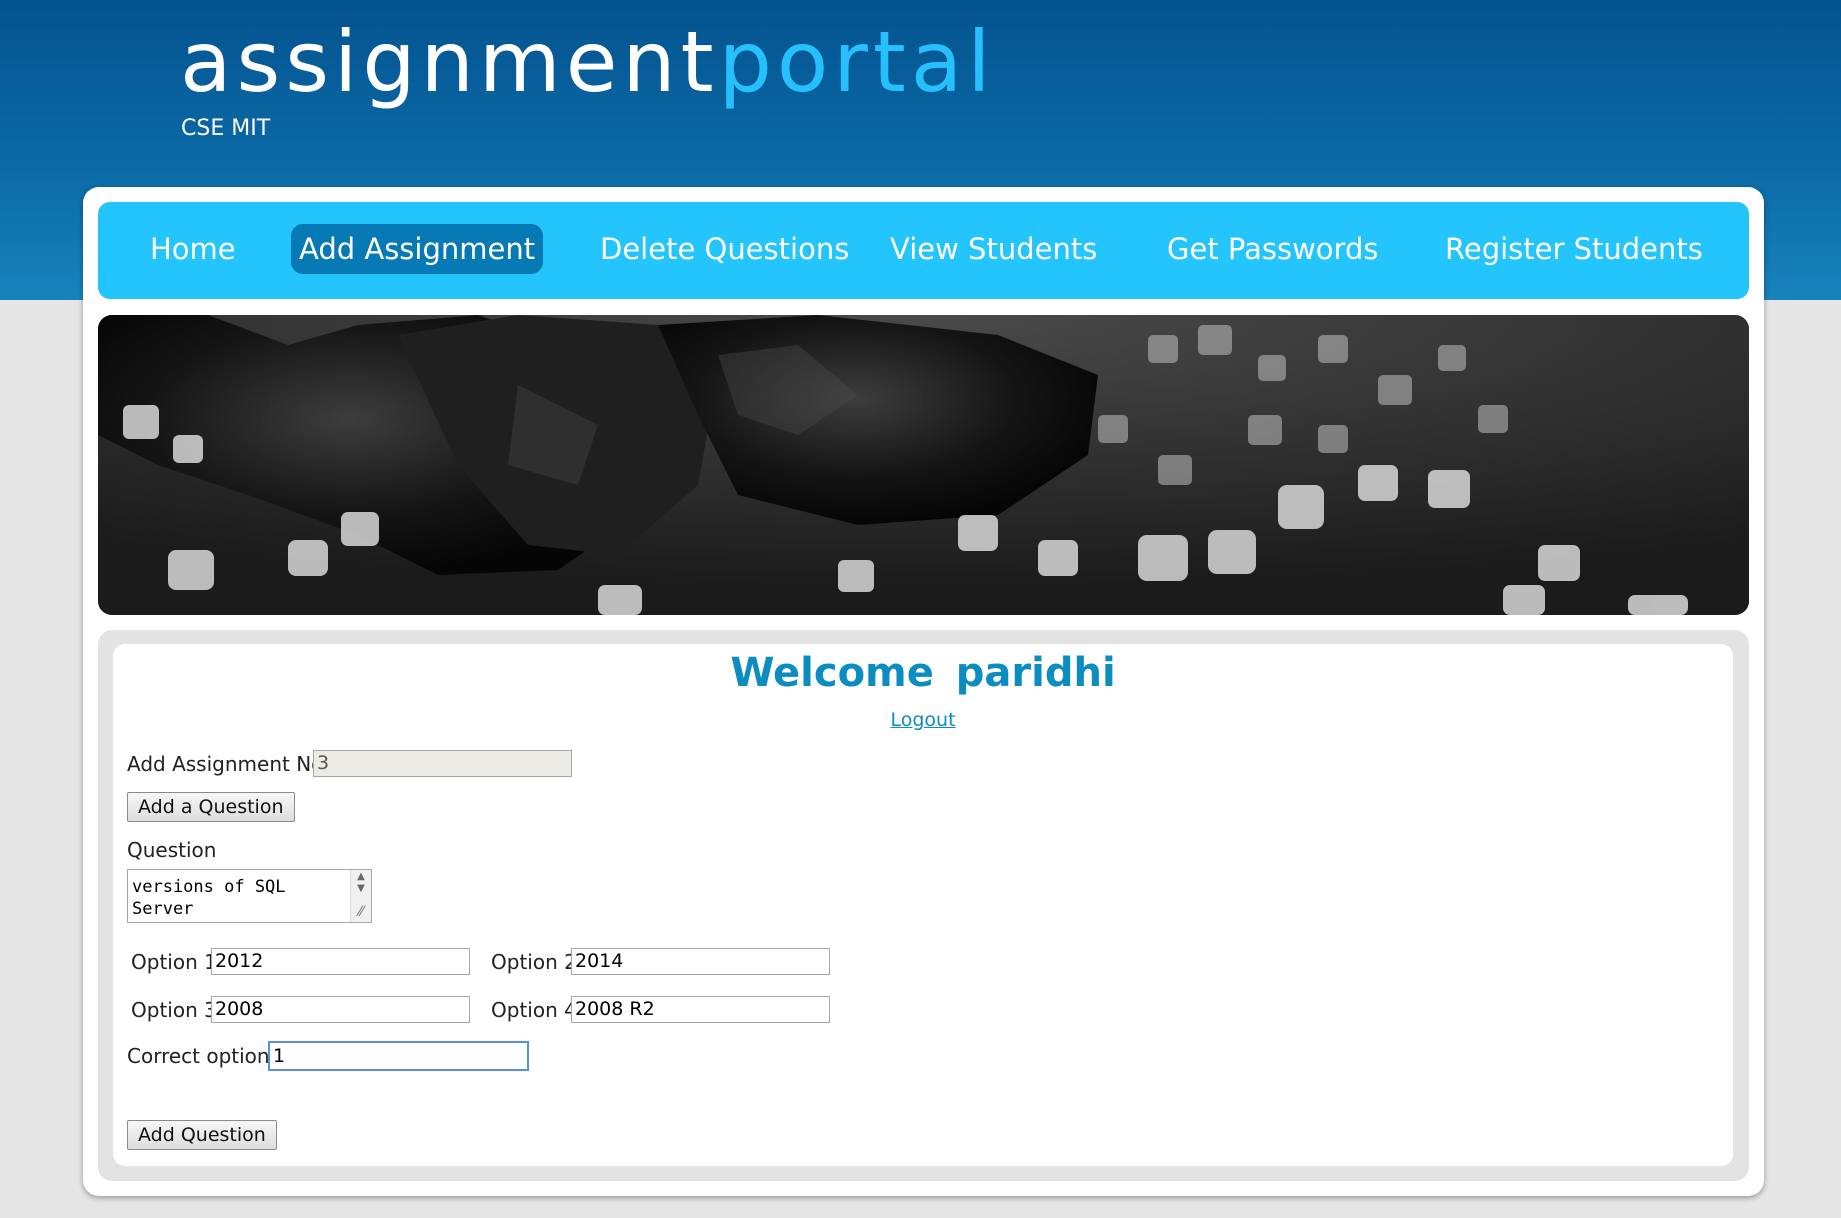  What do you see at coordinates (534, 962) in the screenshot?
I see `option2-label: Option 2` at bounding box center [534, 962].